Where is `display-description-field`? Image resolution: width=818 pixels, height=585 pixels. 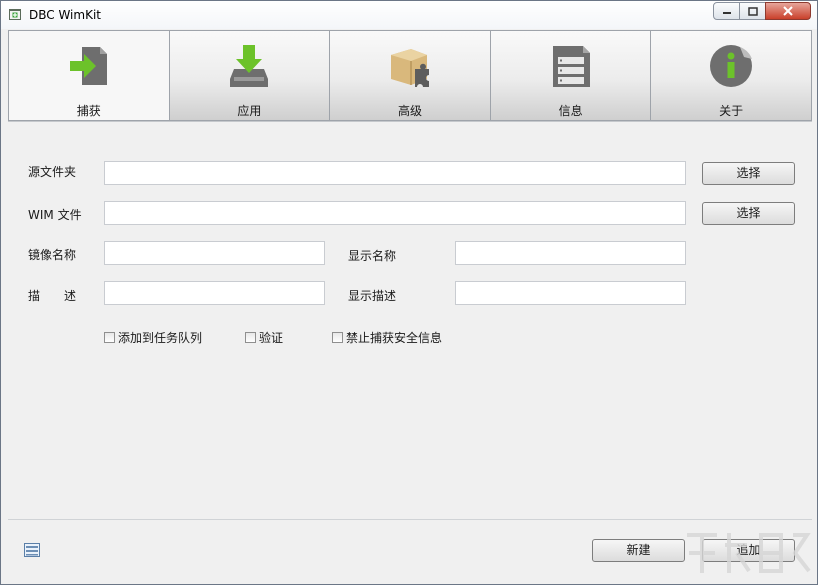 display-description-field is located at coordinates (570, 293).